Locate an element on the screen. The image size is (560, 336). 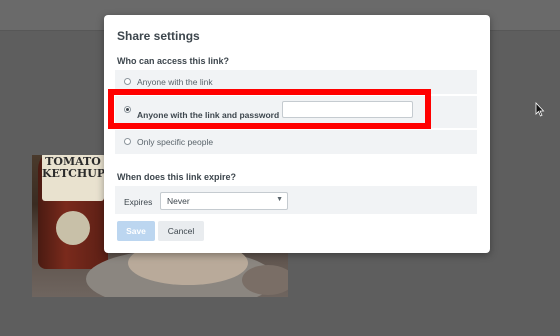
option-only-specific-people: Only specific people is located at coordinates (296, 142).